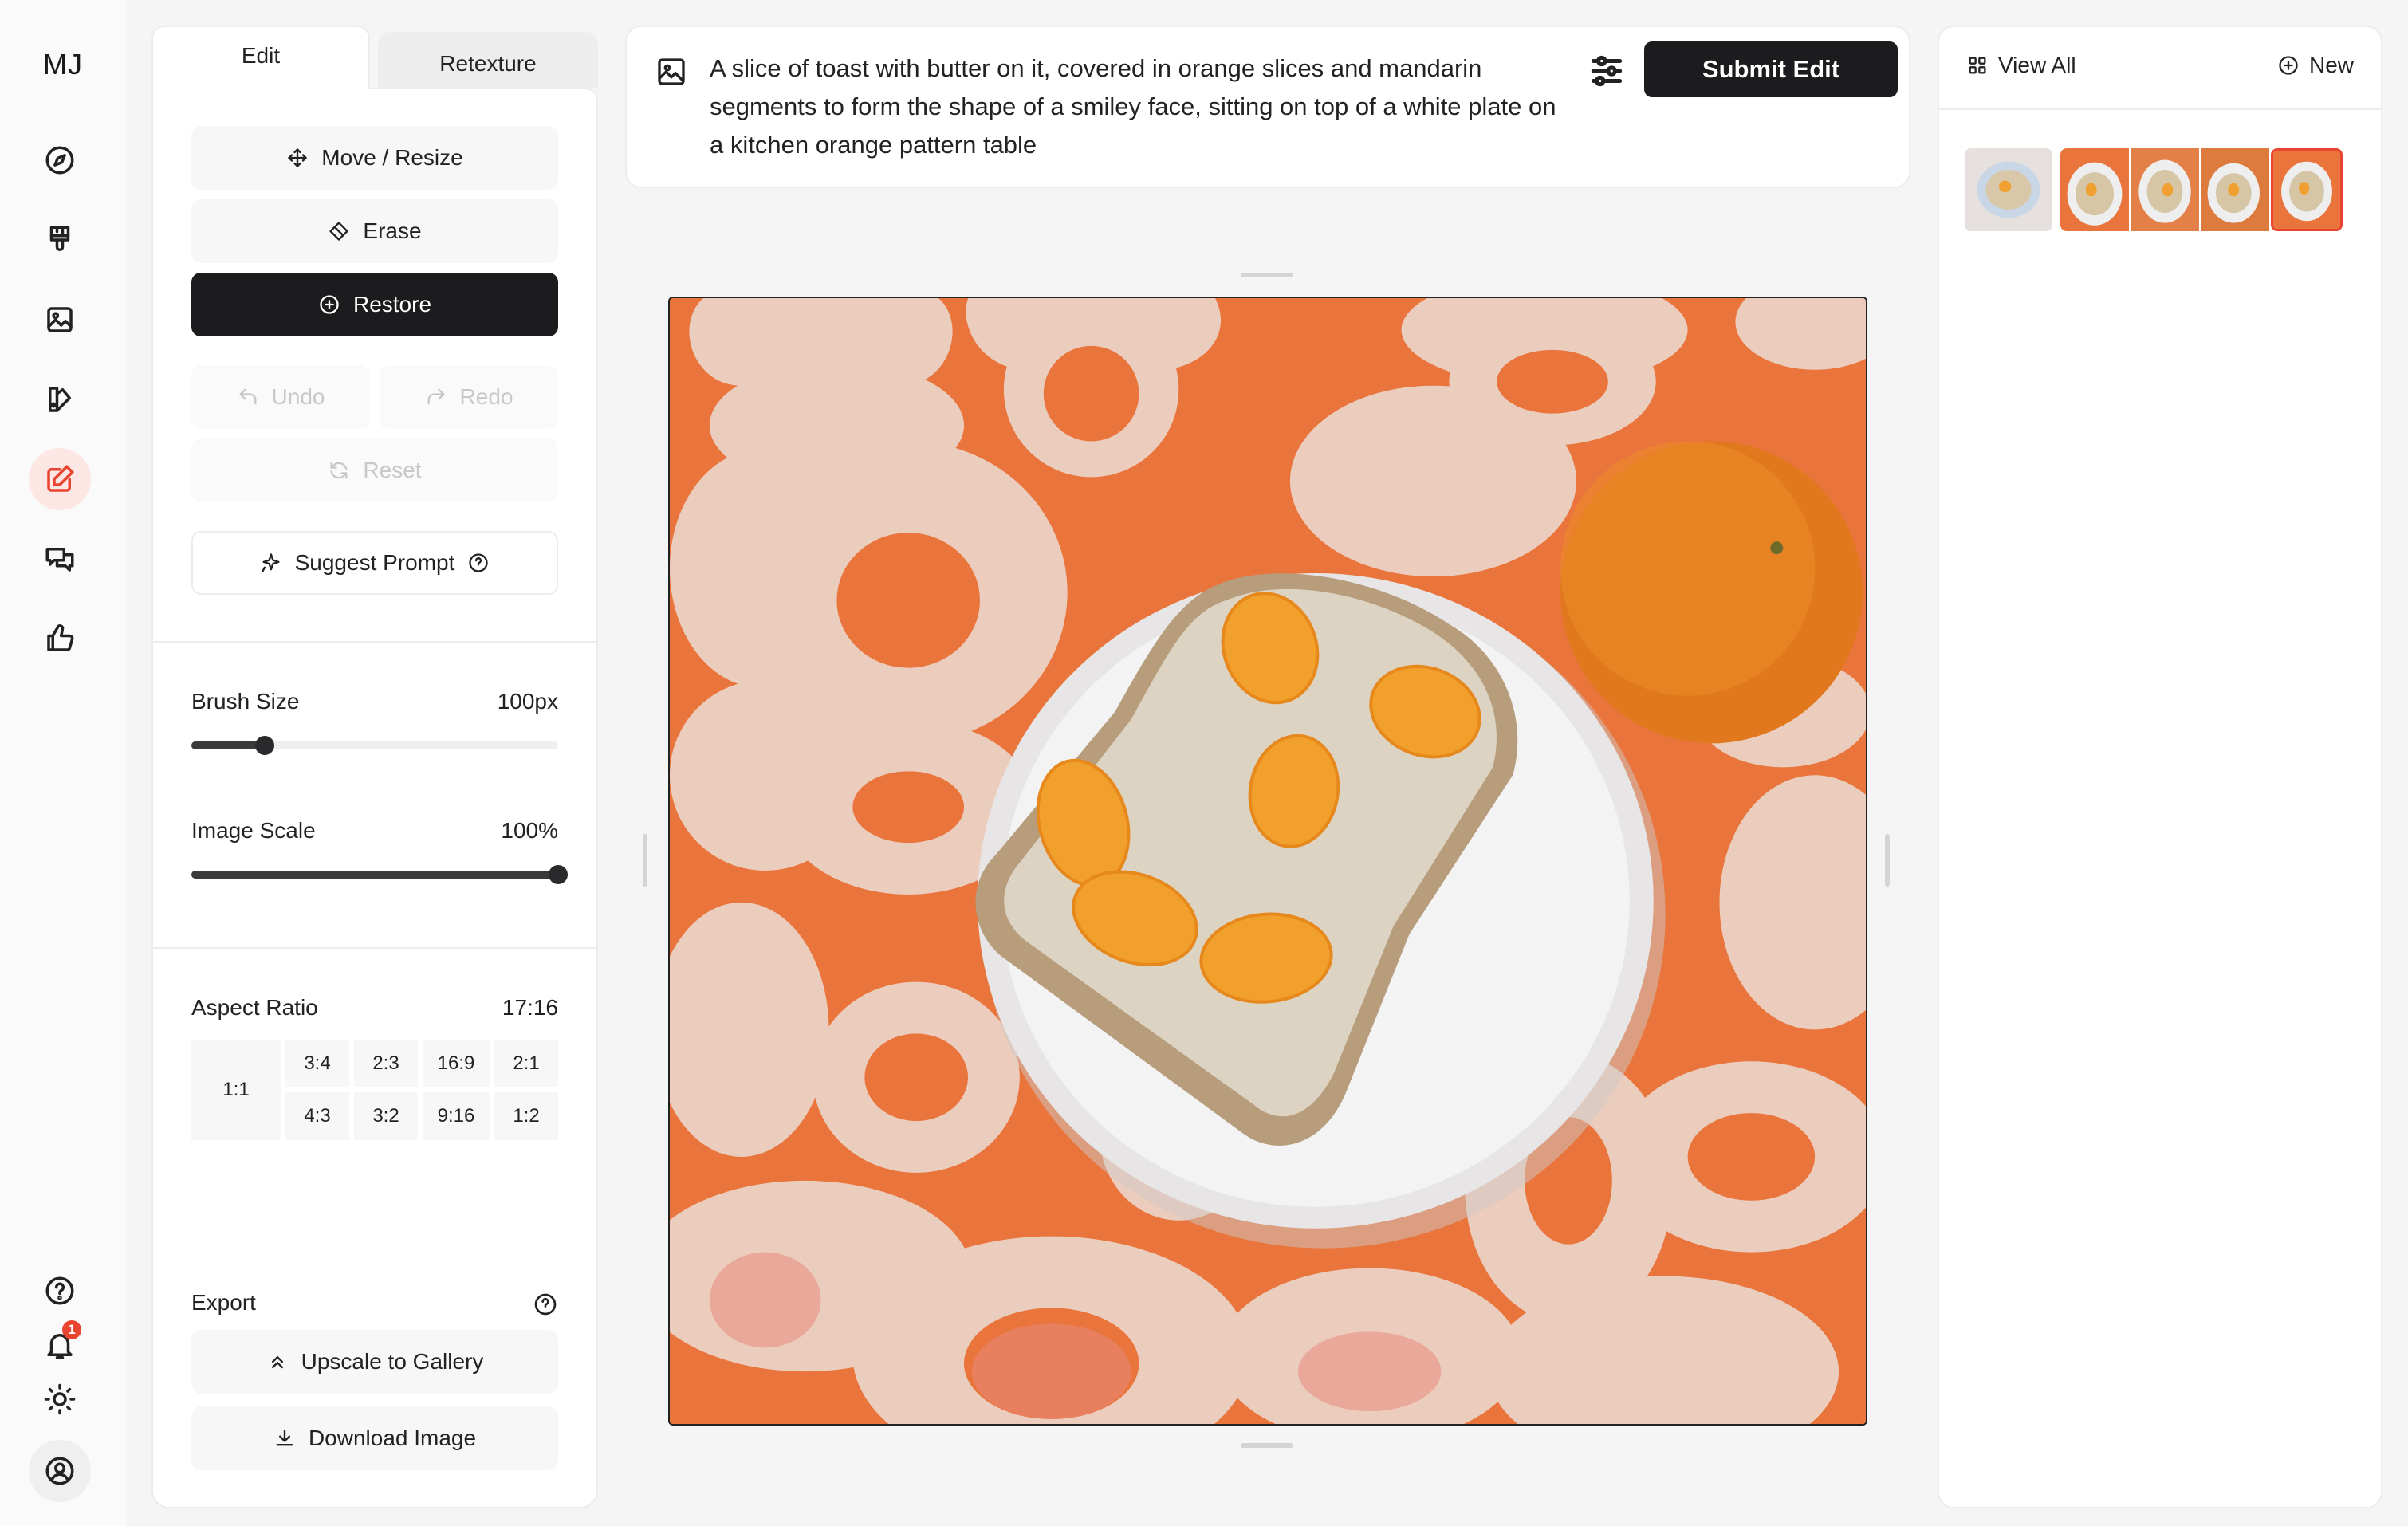 This screenshot has height=1526, width=2408. I want to click on chat-icon, so click(60, 560).